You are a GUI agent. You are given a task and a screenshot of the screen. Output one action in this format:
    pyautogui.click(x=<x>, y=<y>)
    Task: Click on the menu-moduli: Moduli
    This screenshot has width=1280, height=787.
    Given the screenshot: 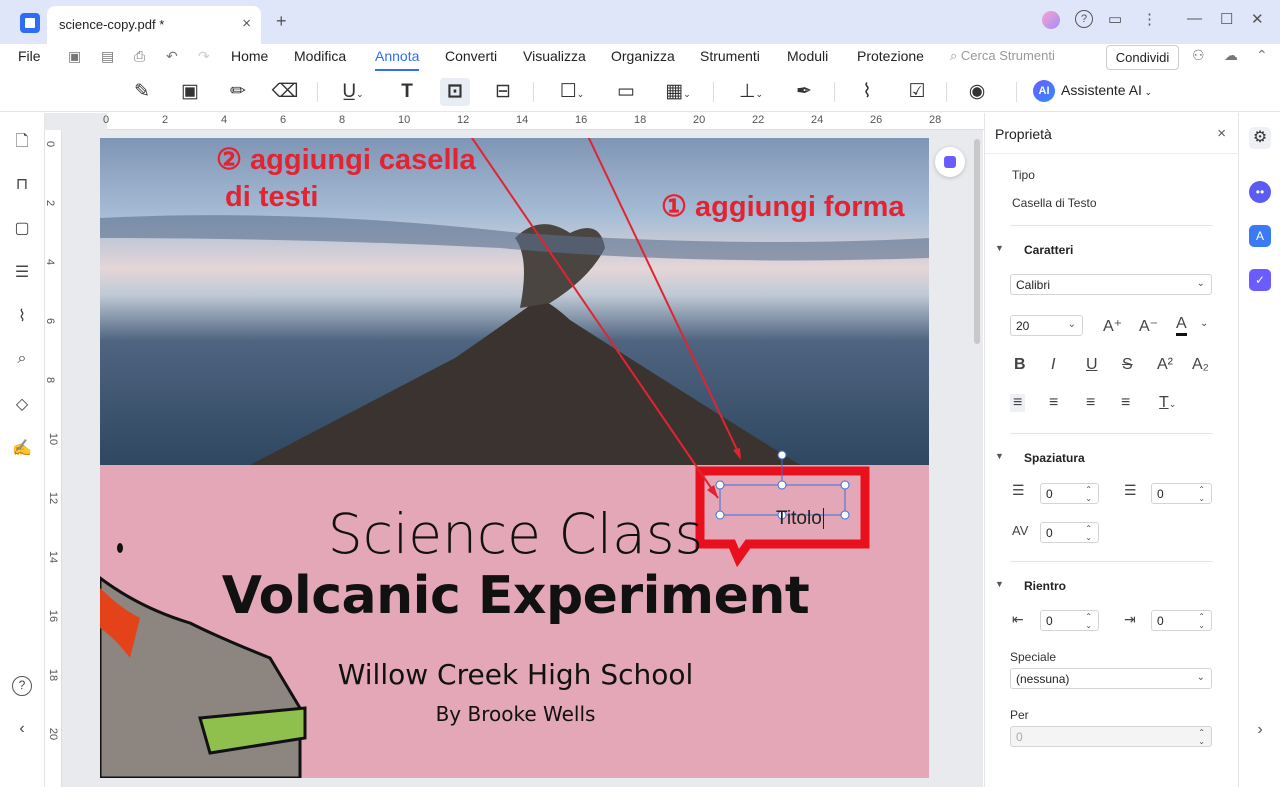 What is the action you would take?
    pyautogui.click(x=807, y=56)
    